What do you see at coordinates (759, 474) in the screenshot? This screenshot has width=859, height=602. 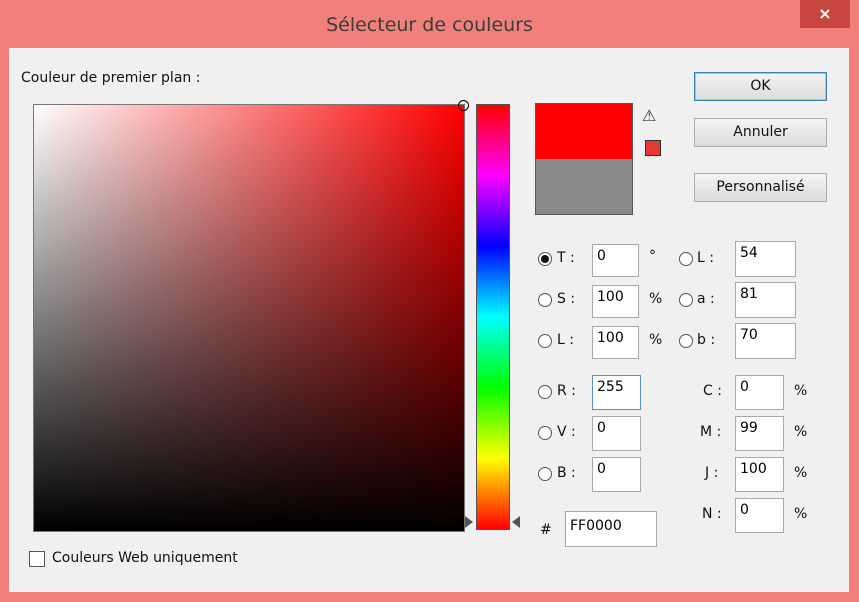 I see `yellow-field: 100` at bounding box center [759, 474].